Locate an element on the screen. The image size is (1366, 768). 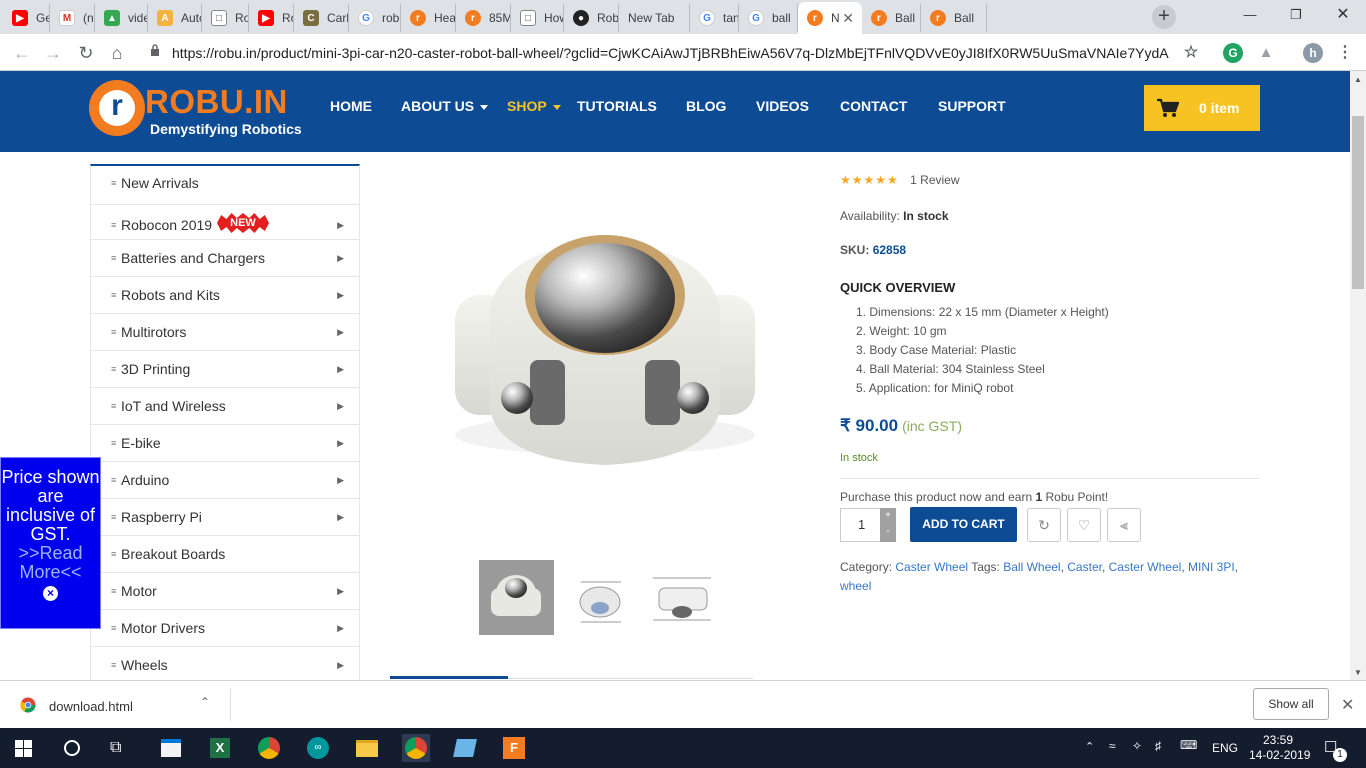
file-explorer-icon is located at coordinates (367, 748).